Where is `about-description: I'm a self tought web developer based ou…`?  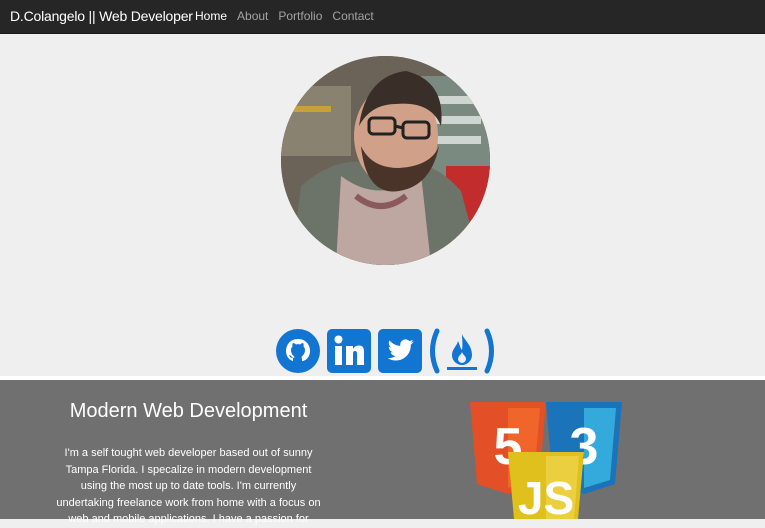 about-description: I'm a self tought web developer based ou… is located at coordinates (188, 486).